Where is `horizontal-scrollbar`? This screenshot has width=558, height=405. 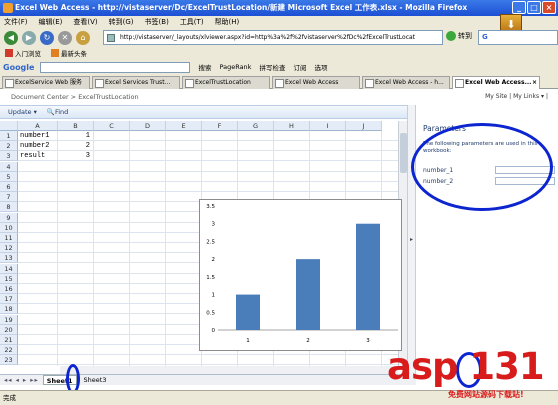 horizontal-scrollbar is located at coordinates (229, 370).